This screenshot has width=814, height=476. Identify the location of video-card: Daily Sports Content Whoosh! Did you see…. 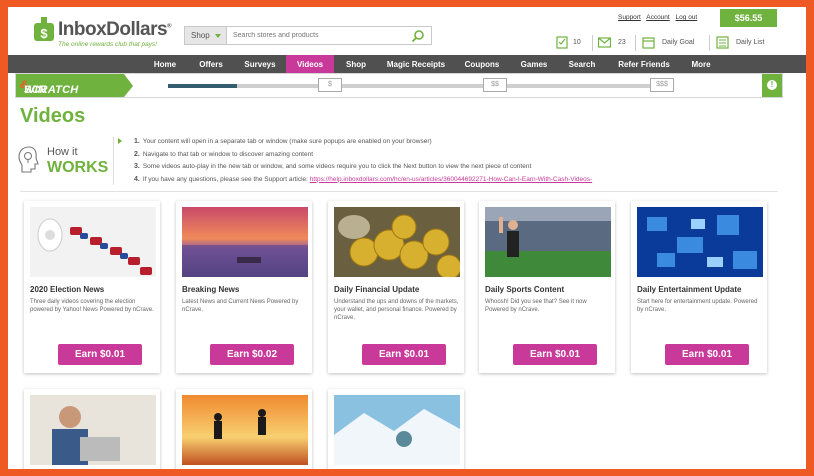
(547, 287).